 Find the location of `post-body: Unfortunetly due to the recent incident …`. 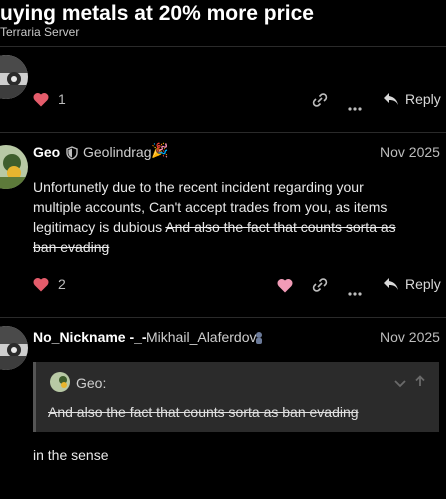

post-body: Unfortunetly due to the recent incident … is located at coordinates (220, 217).